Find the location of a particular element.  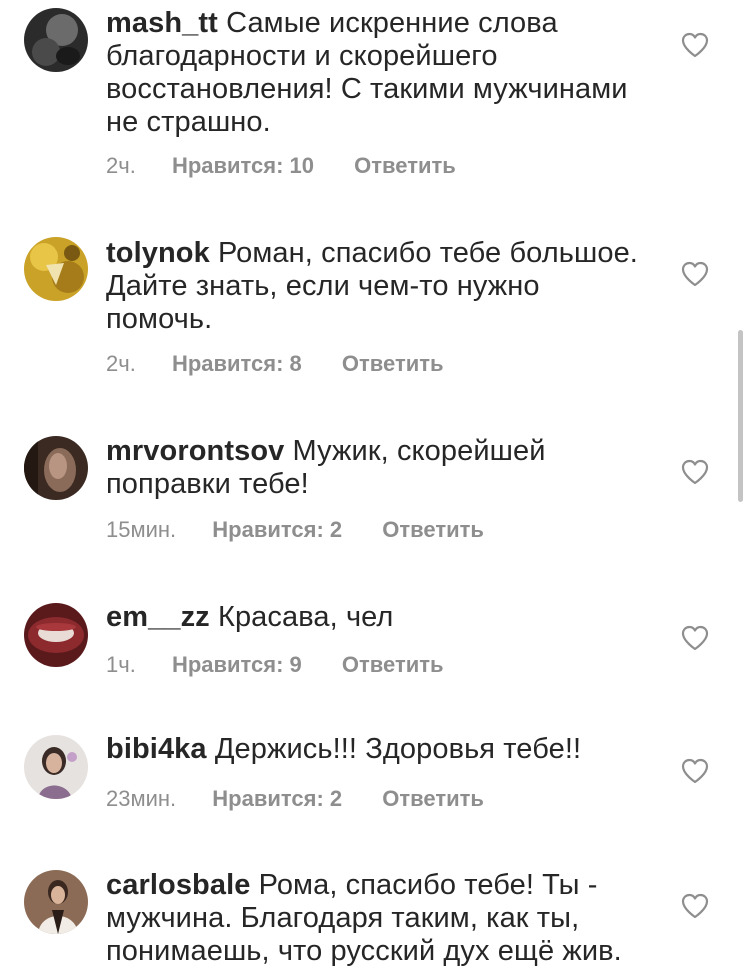

comment-username: em__zz is located at coordinates (158, 617).